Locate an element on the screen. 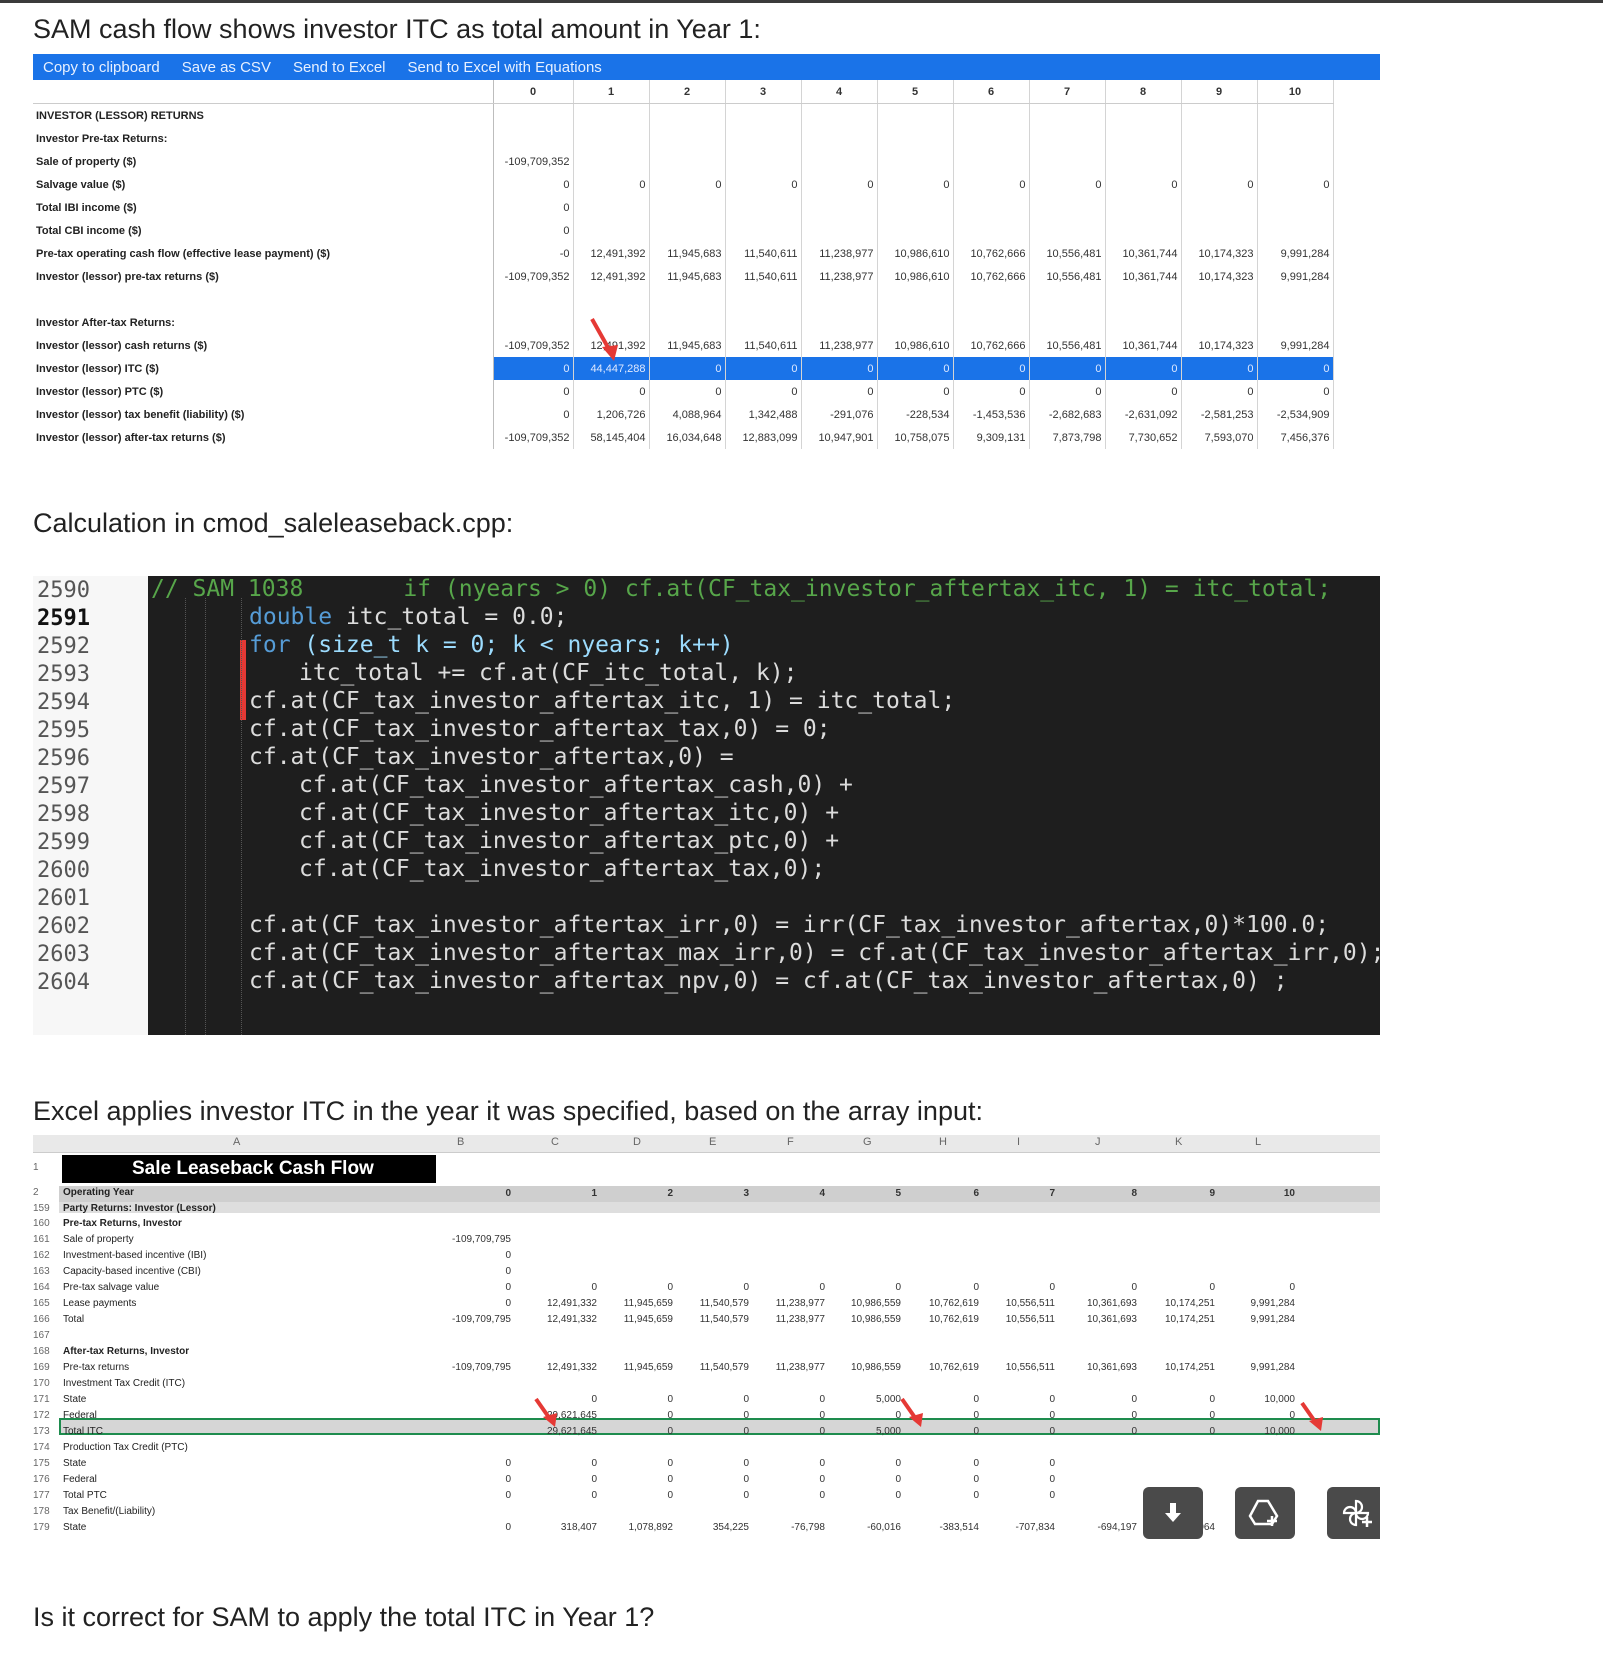 The width and height of the screenshot is (1603, 1656). table-row: Investor Pre-tax Returns: is located at coordinates (683, 138).